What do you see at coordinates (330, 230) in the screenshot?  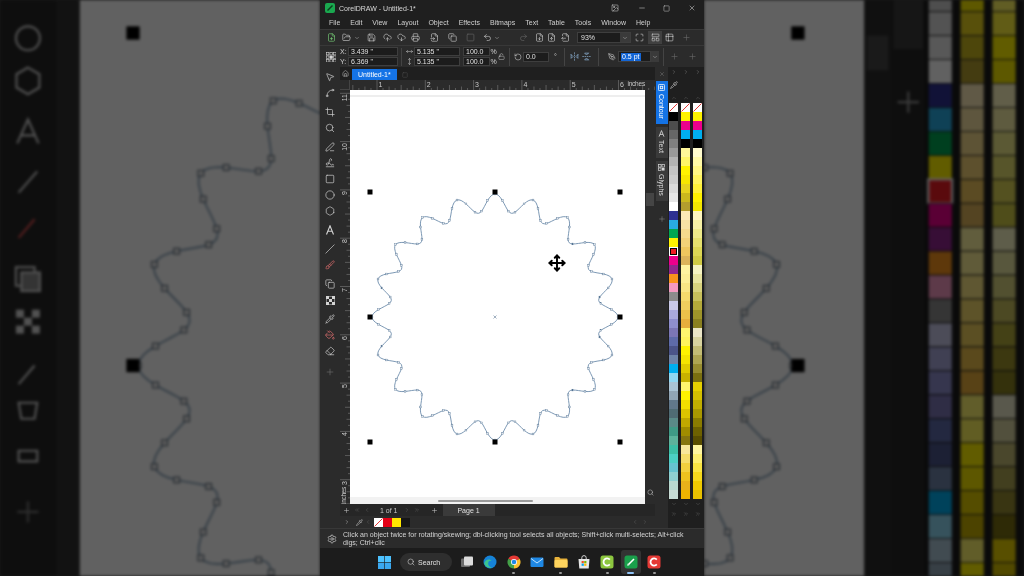 I see `letter-a-icon` at bounding box center [330, 230].